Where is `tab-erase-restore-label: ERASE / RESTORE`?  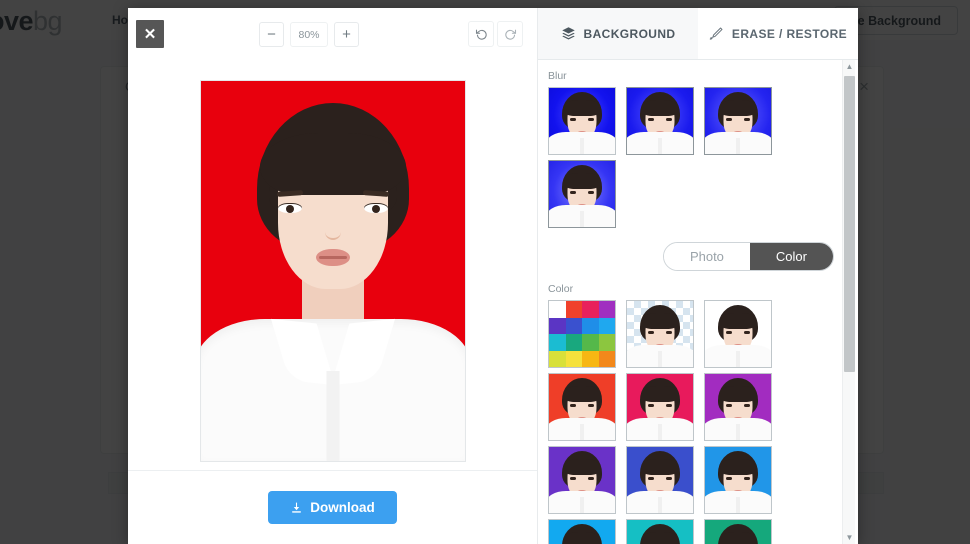 tab-erase-restore-label: ERASE / RESTORE is located at coordinates (789, 33).